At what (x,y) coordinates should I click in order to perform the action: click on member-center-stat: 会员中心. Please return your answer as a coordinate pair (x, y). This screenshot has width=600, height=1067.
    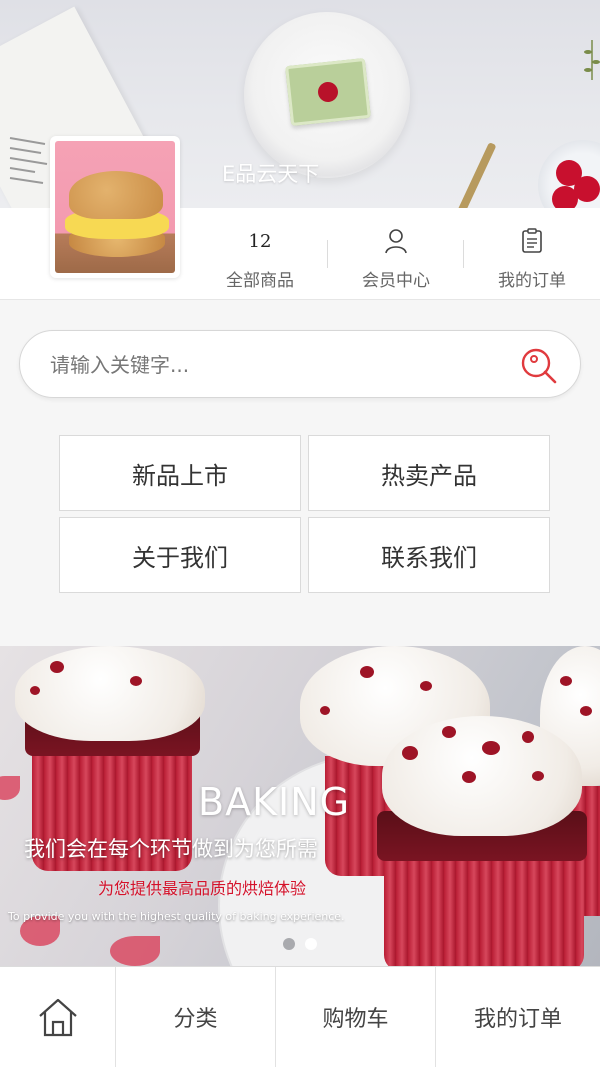
    Looking at the image, I should click on (396, 254).